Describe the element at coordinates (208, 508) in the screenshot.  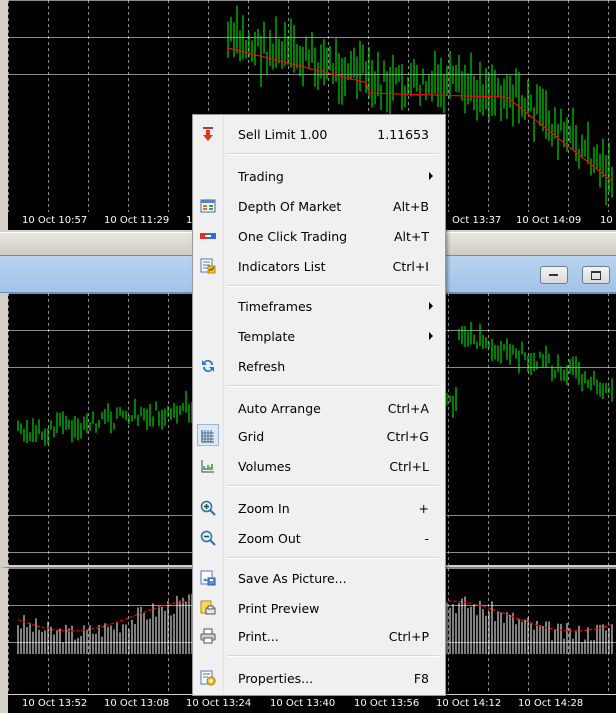
I see `zoom-in-icon` at that location.